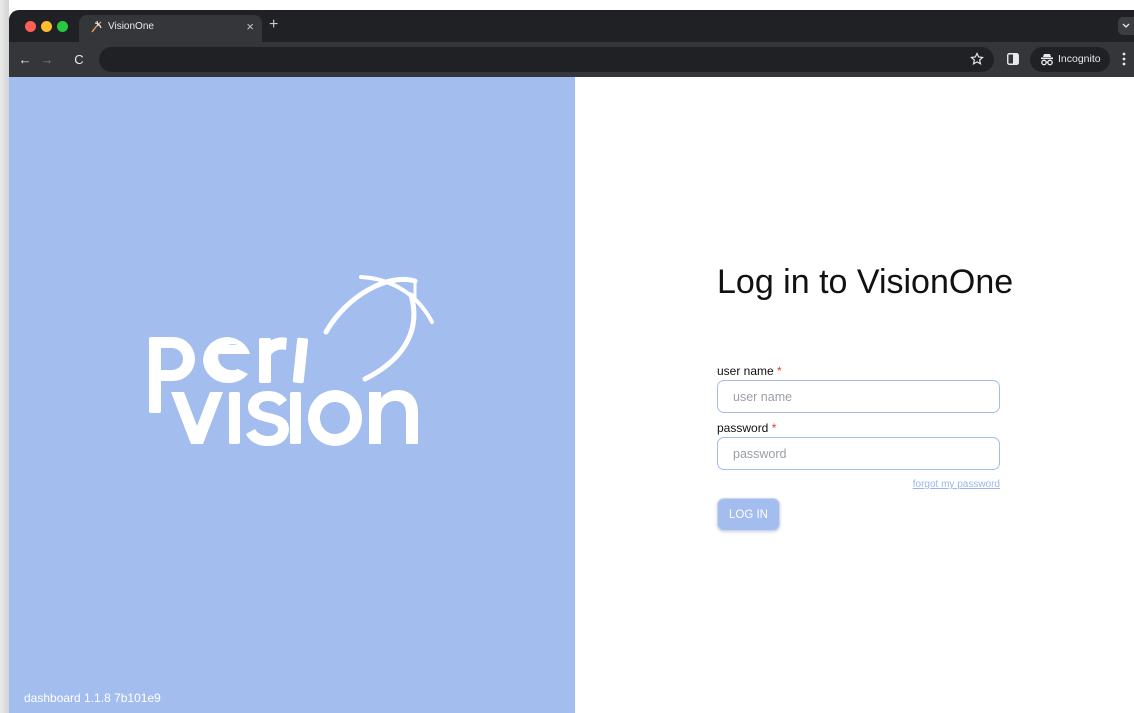 The image size is (1134, 713). What do you see at coordinates (62, 26) in the screenshot?
I see `maximize-window-button` at bounding box center [62, 26].